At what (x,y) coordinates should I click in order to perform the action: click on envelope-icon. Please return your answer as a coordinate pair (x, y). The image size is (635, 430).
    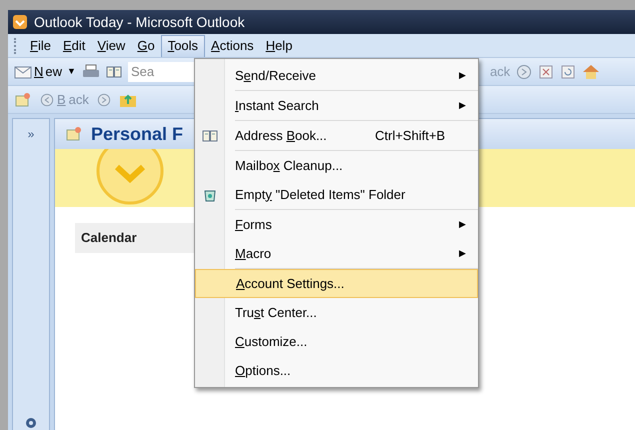
    Looking at the image, I should click on (23, 71).